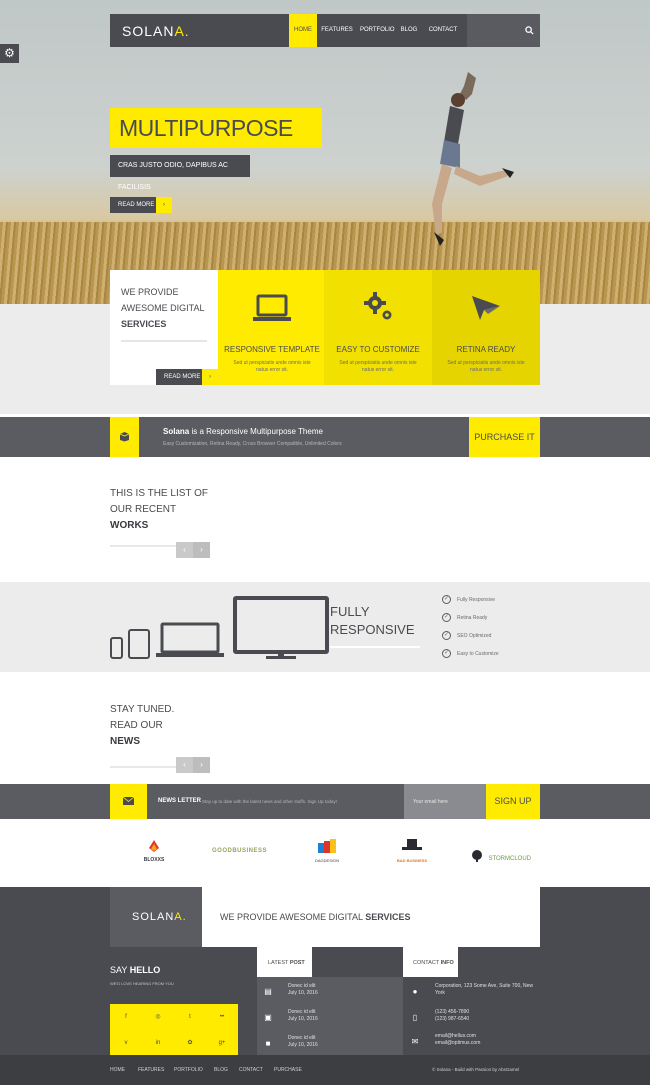  What do you see at coordinates (415, 1041) in the screenshot?
I see `mail-icon: ✉` at bounding box center [415, 1041].